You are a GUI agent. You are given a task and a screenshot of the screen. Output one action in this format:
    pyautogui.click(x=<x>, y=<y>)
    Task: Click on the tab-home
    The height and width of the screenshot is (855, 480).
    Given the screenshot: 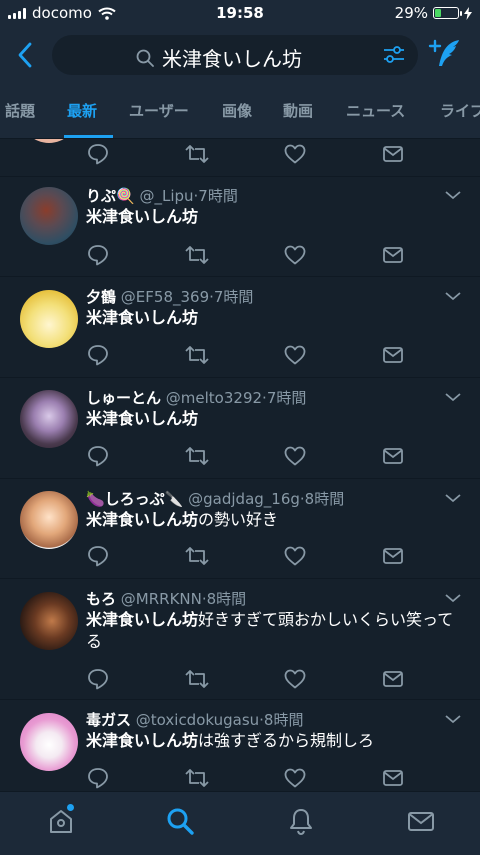 What is the action you would take?
    pyautogui.click(x=61, y=822)
    